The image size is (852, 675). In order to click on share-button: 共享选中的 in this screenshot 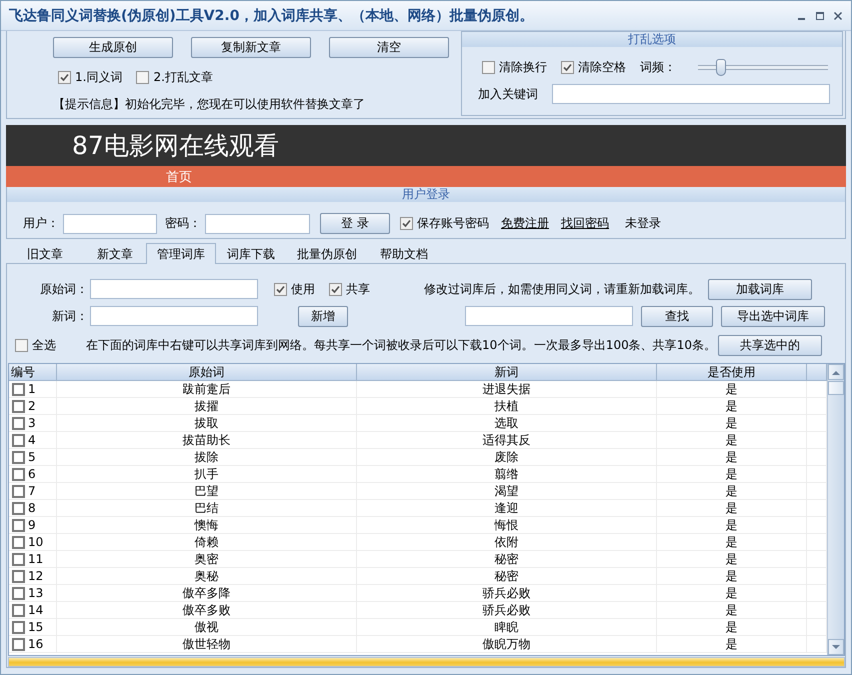, I will do `click(770, 345)`.